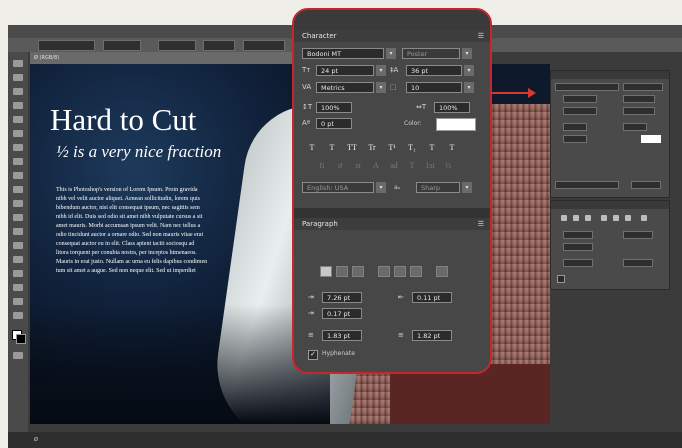 The image size is (682, 448). Describe the element at coordinates (392, 224) in the screenshot. I see `paragraph-panel-header: Paragraph ☰` at that location.